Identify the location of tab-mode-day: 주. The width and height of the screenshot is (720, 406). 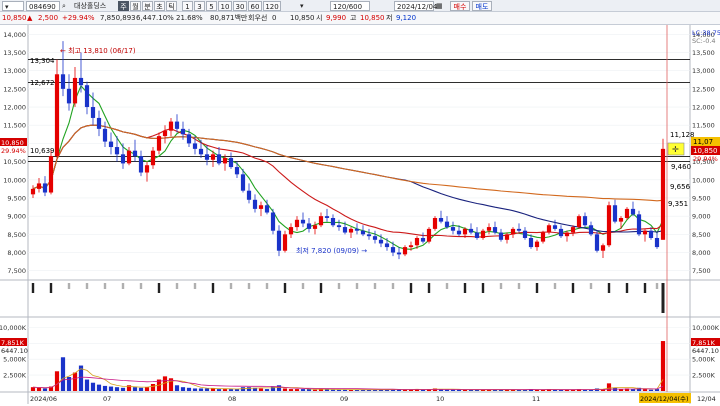
(123, 6).